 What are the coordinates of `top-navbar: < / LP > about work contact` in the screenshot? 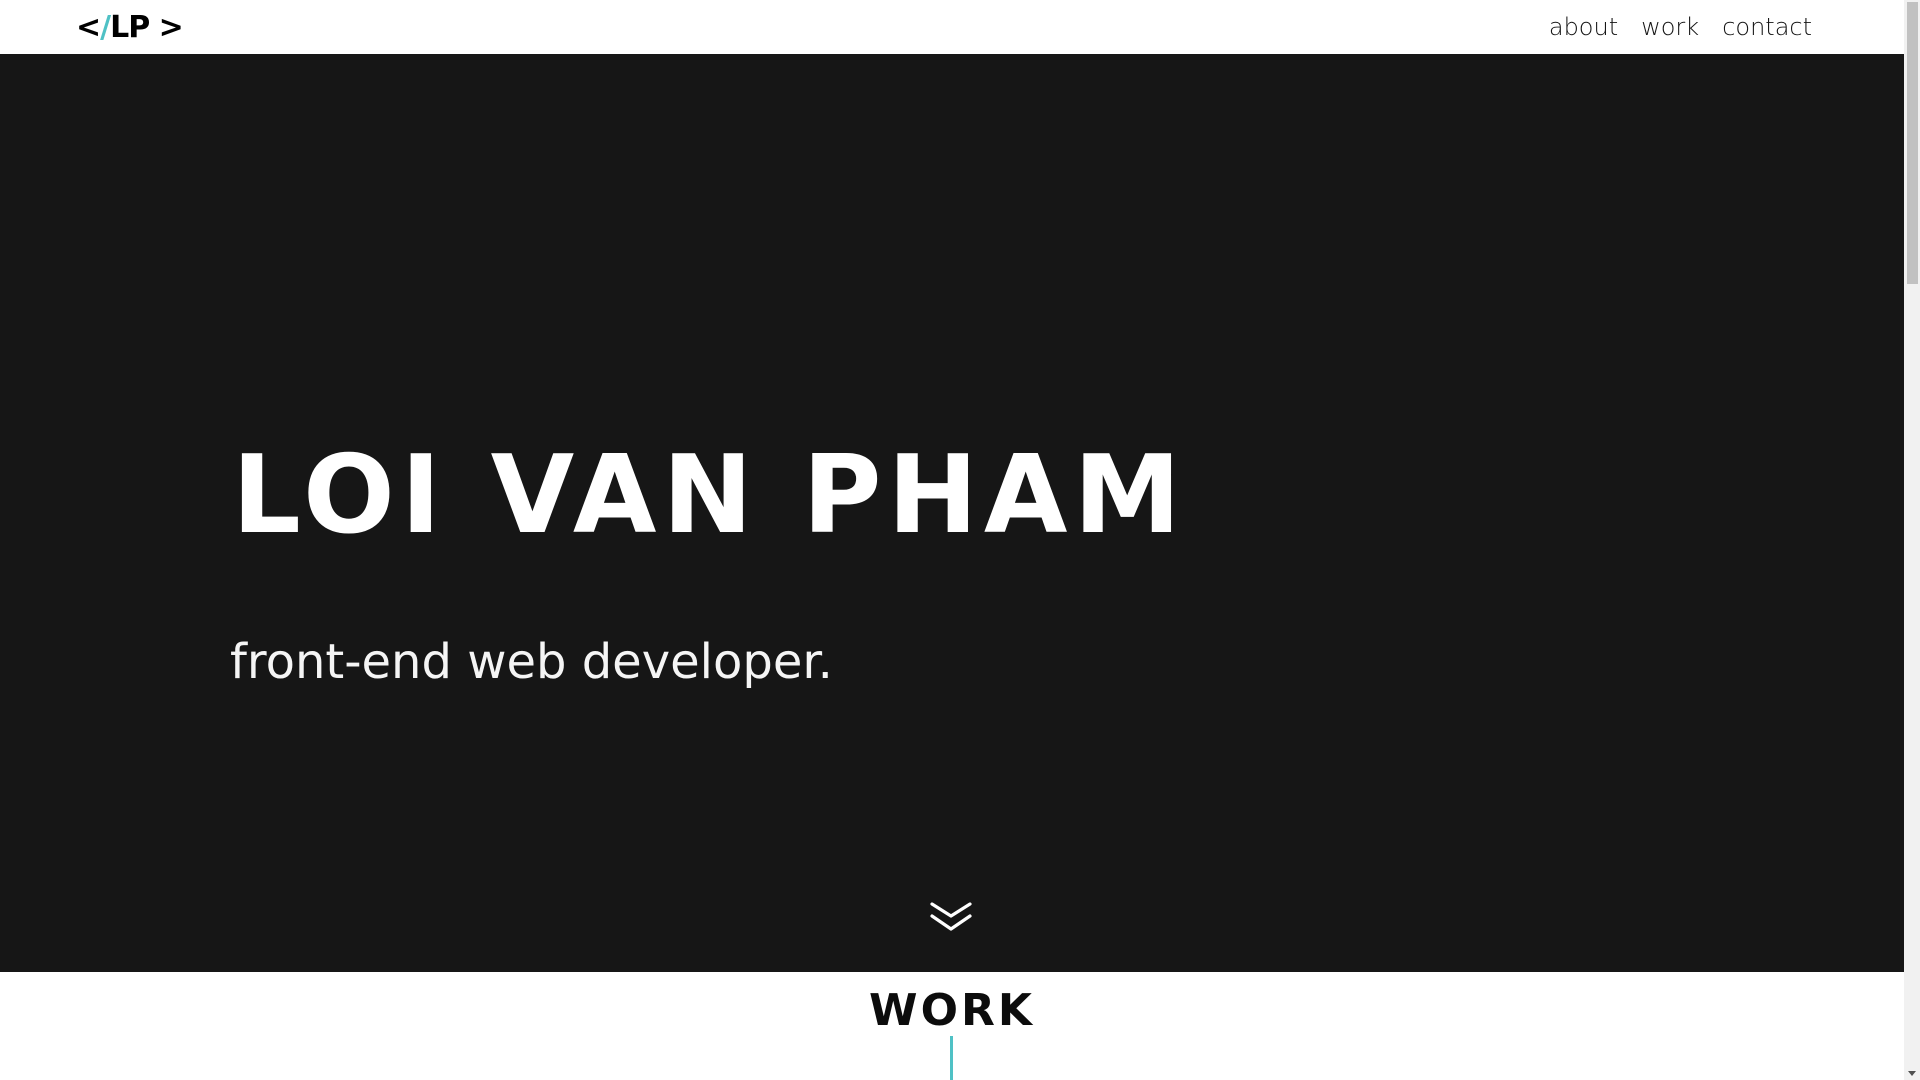 It's located at (952, 27).